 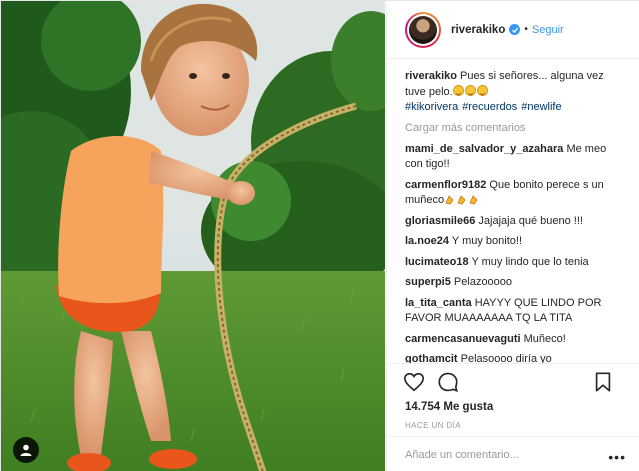 What do you see at coordinates (463, 339) in the screenshot?
I see `comment-username: carmencasanuevaguti` at bounding box center [463, 339].